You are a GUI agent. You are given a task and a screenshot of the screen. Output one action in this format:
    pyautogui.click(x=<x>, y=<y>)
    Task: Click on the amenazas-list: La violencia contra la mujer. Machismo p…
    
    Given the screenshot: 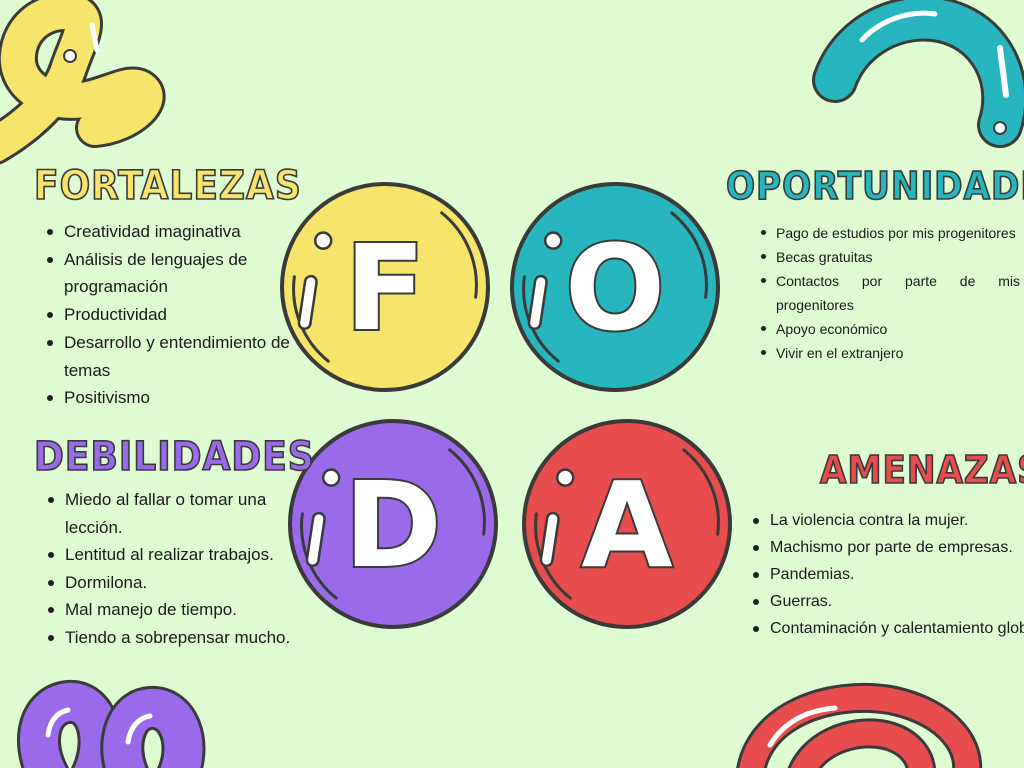 What is the action you would take?
    pyautogui.click(x=886, y=574)
    